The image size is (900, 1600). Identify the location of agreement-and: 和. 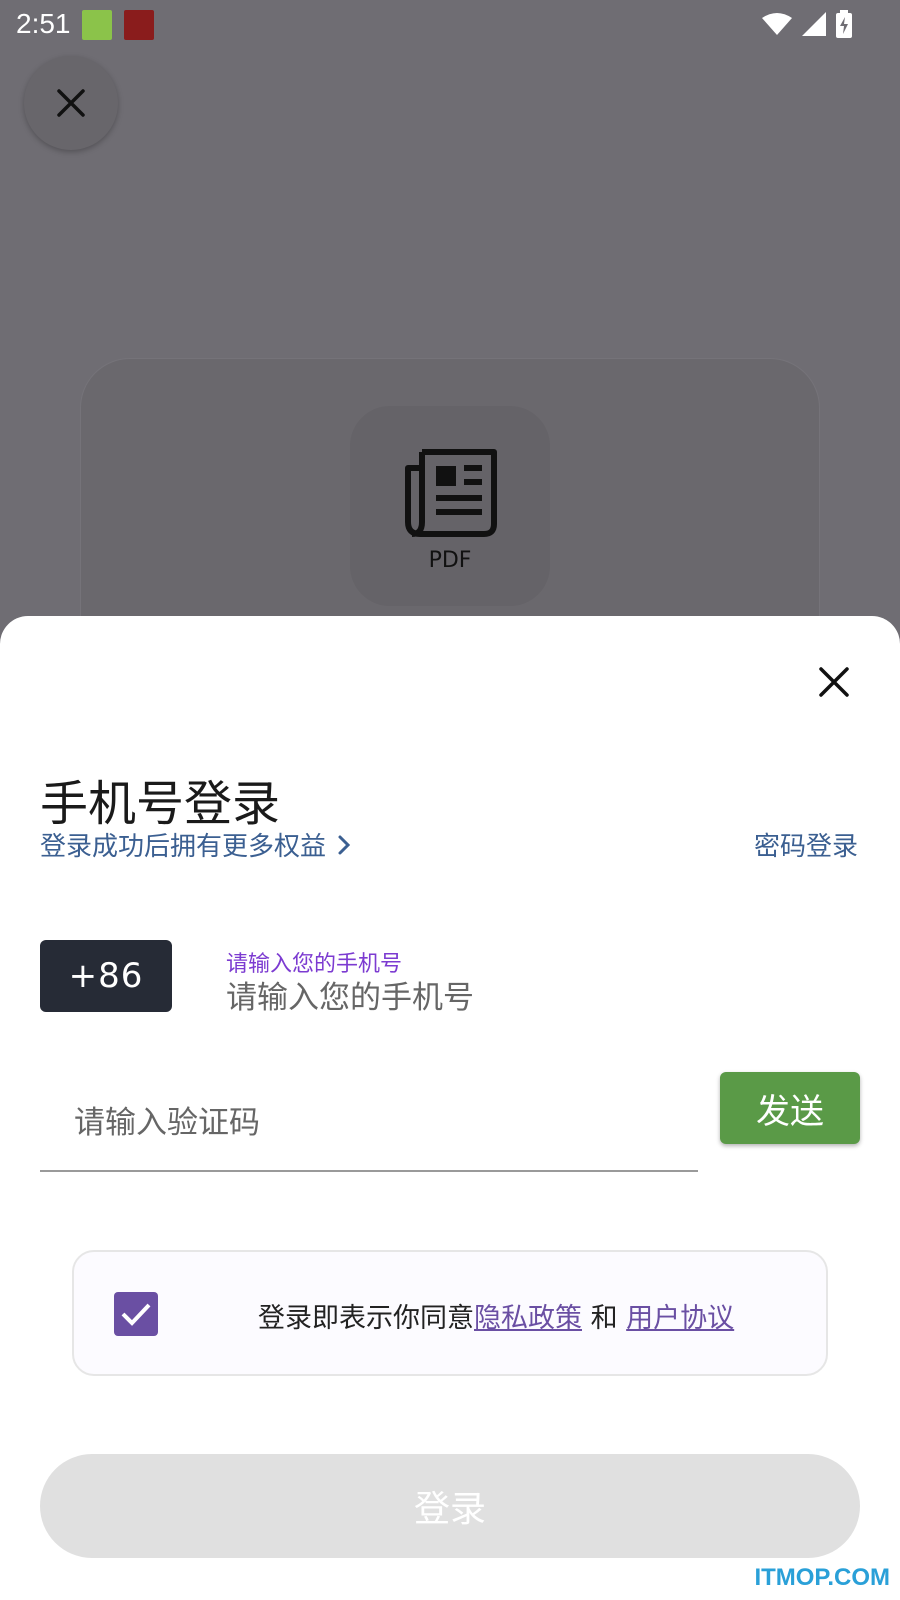
(604, 1318).